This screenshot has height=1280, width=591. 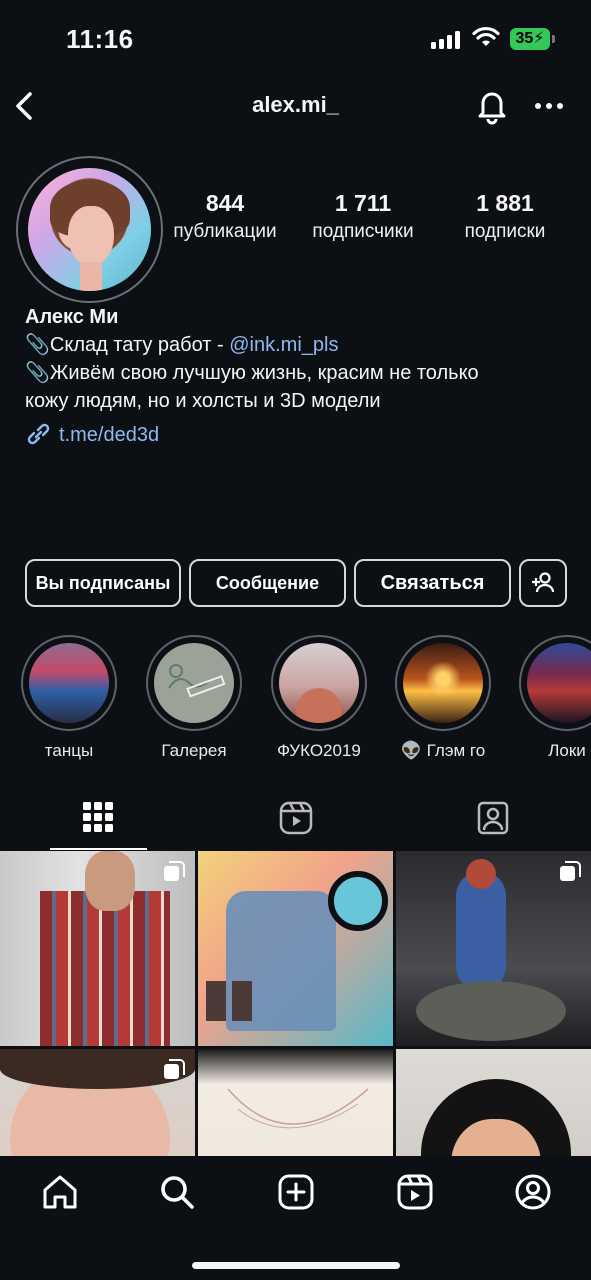 I want to click on message-button: Сообщение, so click(x=267, y=583).